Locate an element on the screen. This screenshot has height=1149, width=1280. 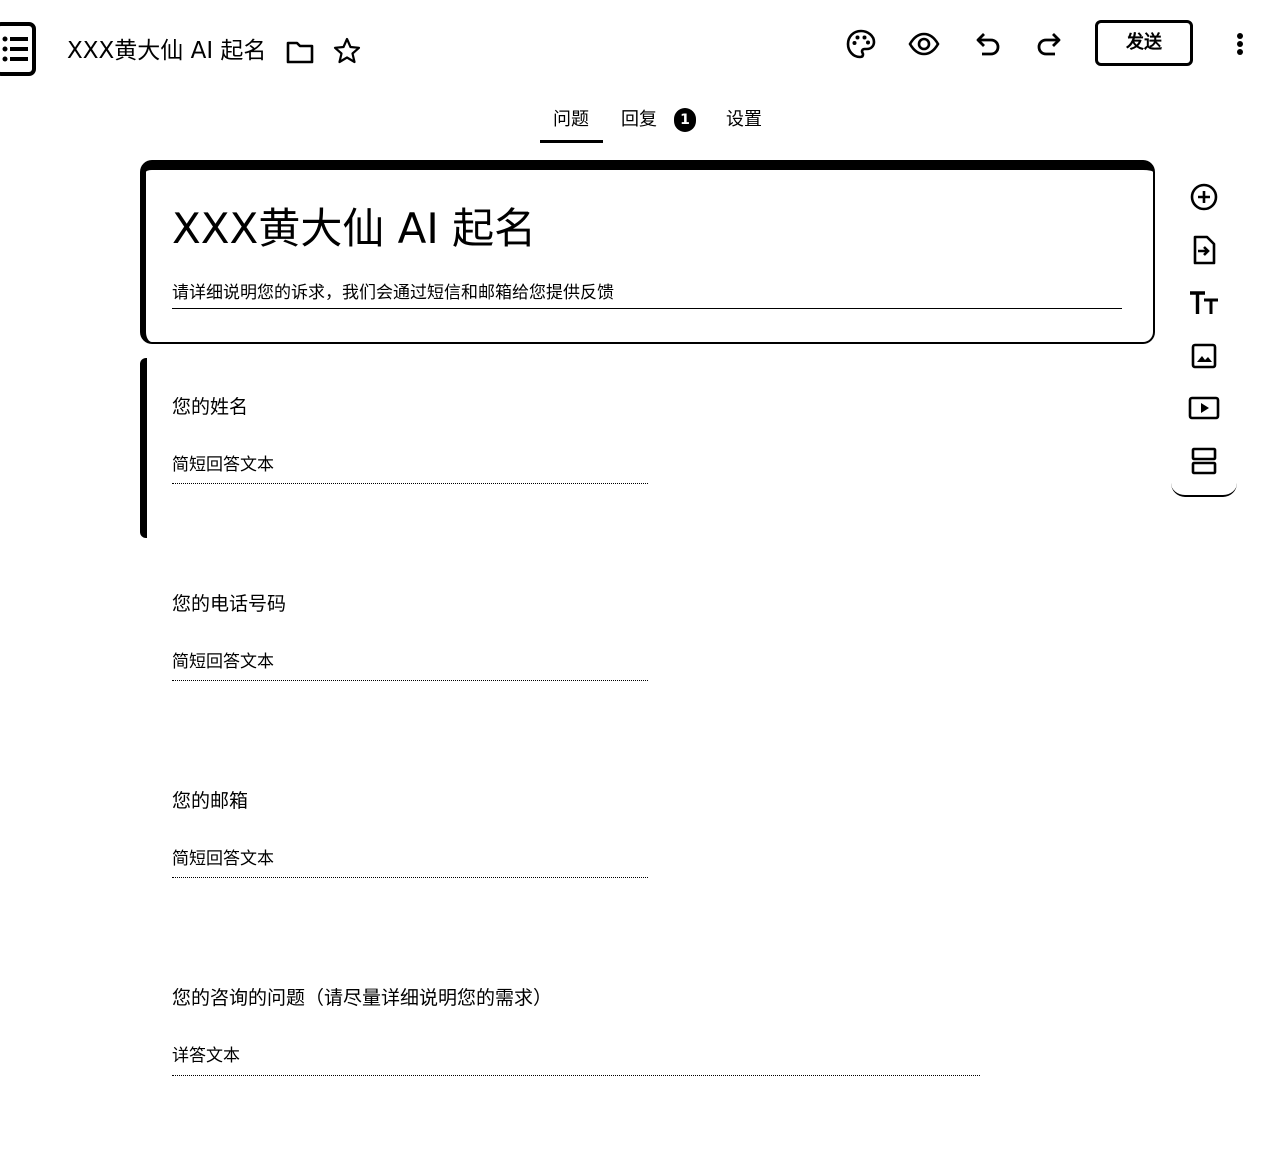
tab-settings: 设置 is located at coordinates (744, 120).